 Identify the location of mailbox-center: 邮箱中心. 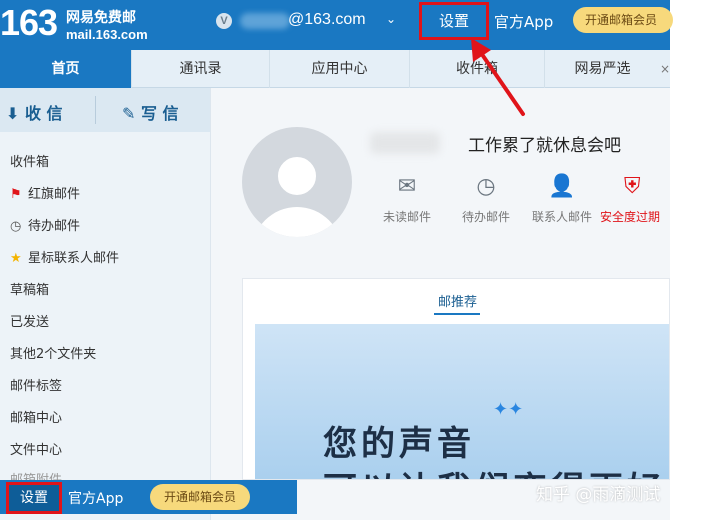
(36, 416).